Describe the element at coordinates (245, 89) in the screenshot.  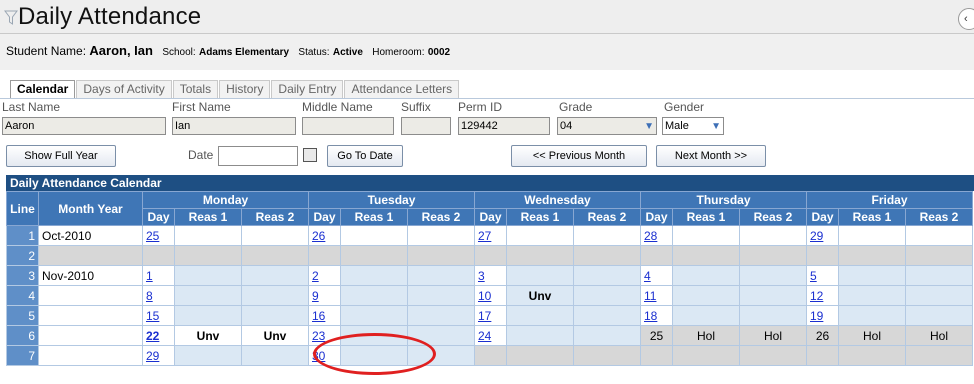
I see `tab-history: History` at that location.